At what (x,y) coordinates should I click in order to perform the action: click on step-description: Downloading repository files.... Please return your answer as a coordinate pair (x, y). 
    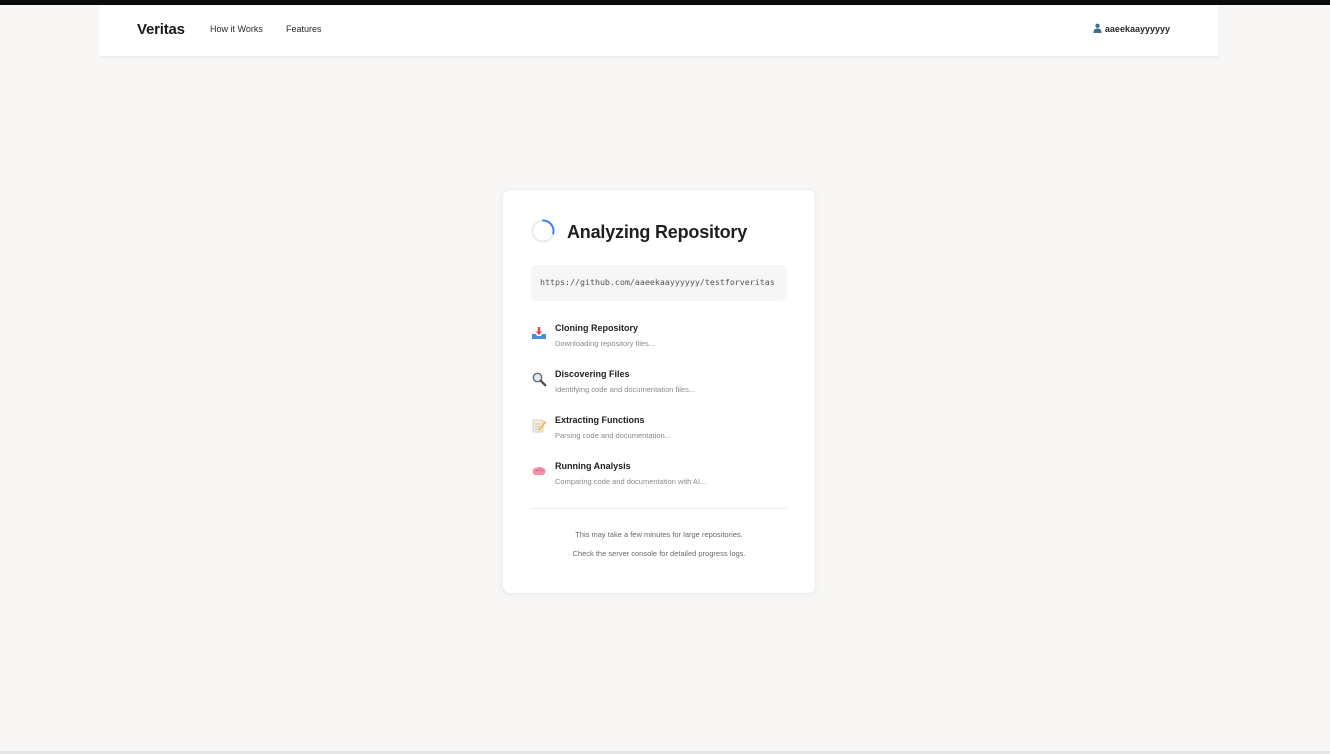
    Looking at the image, I should click on (605, 343).